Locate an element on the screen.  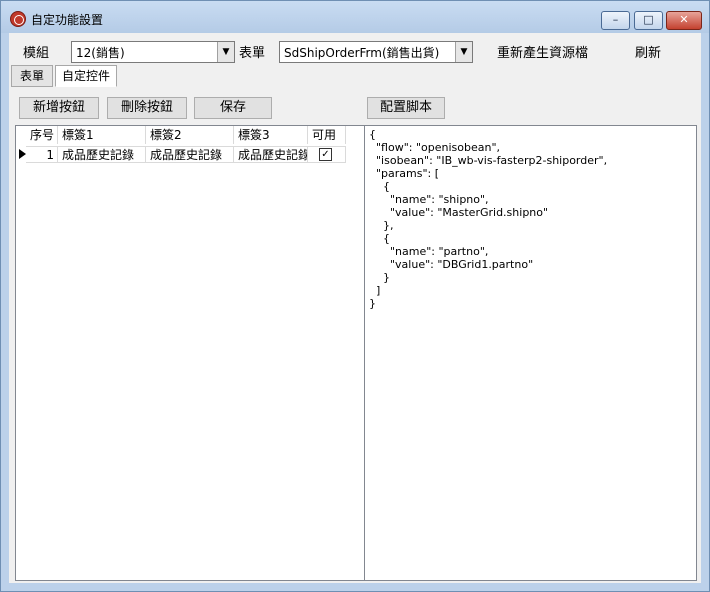
script-line: "value": "MasterGrid.shipno" is located at coordinates (459, 212).